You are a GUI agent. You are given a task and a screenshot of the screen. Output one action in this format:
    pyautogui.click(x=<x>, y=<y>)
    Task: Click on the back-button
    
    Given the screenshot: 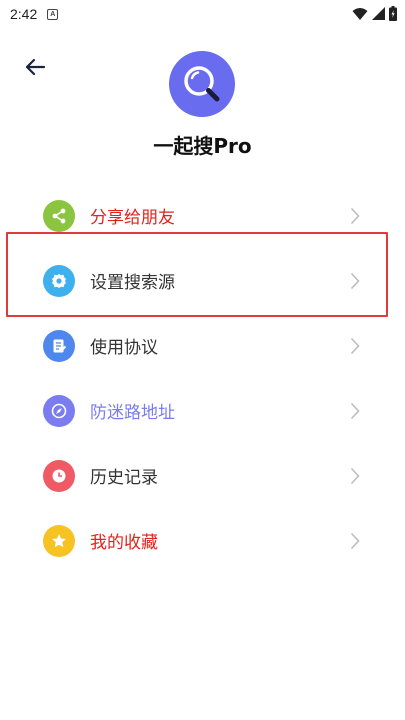 What is the action you would take?
    pyautogui.click(x=35, y=67)
    